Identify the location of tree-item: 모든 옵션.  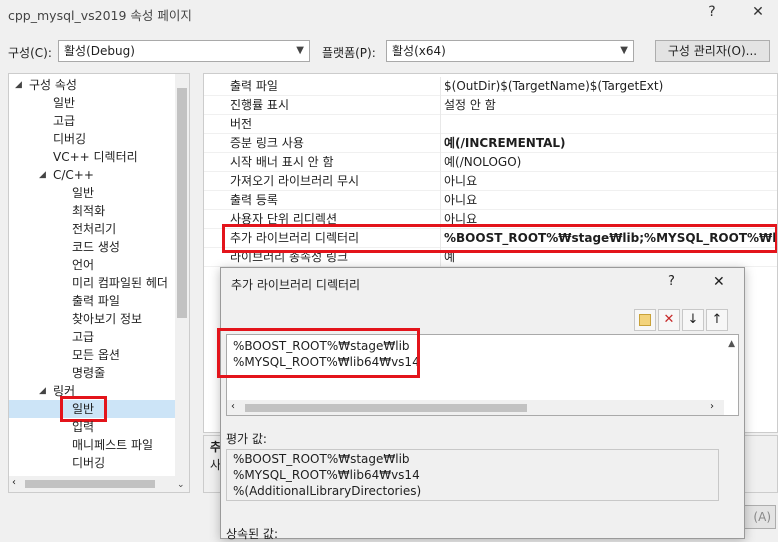
(96, 355).